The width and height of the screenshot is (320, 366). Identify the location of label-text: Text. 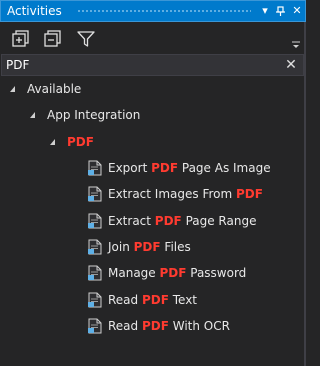
(183, 300).